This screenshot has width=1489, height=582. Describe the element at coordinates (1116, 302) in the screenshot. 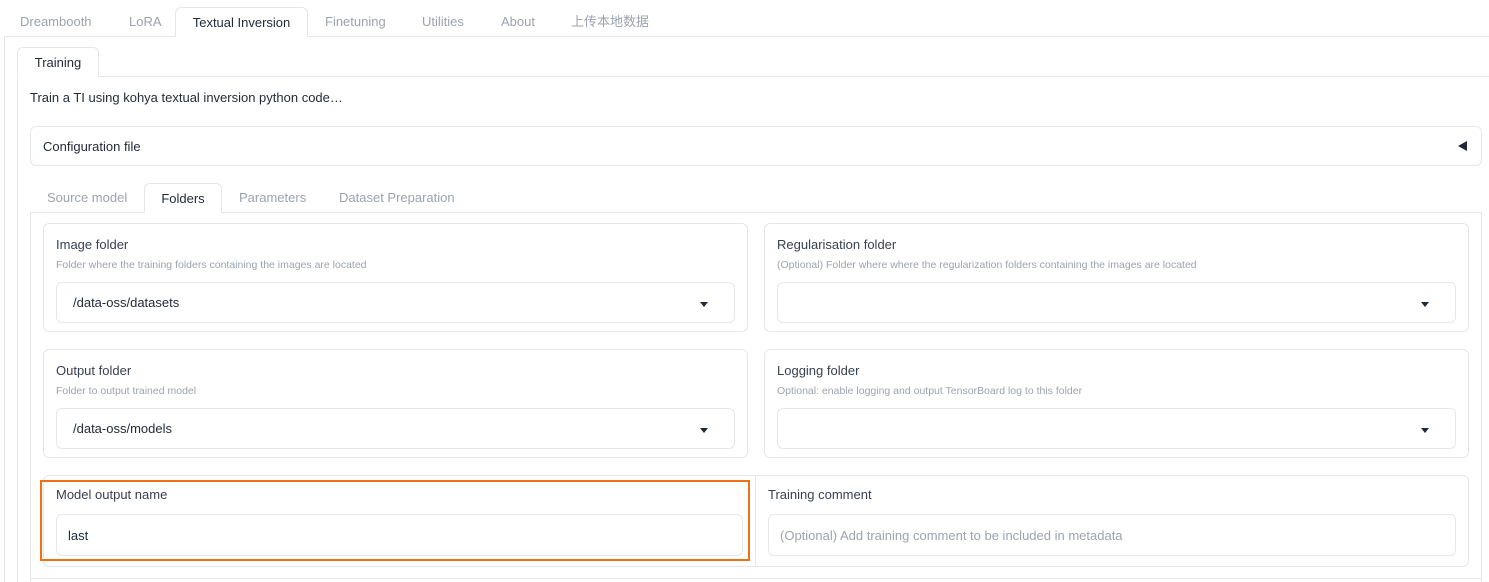

I see `regularisation-folder-dropdown` at that location.